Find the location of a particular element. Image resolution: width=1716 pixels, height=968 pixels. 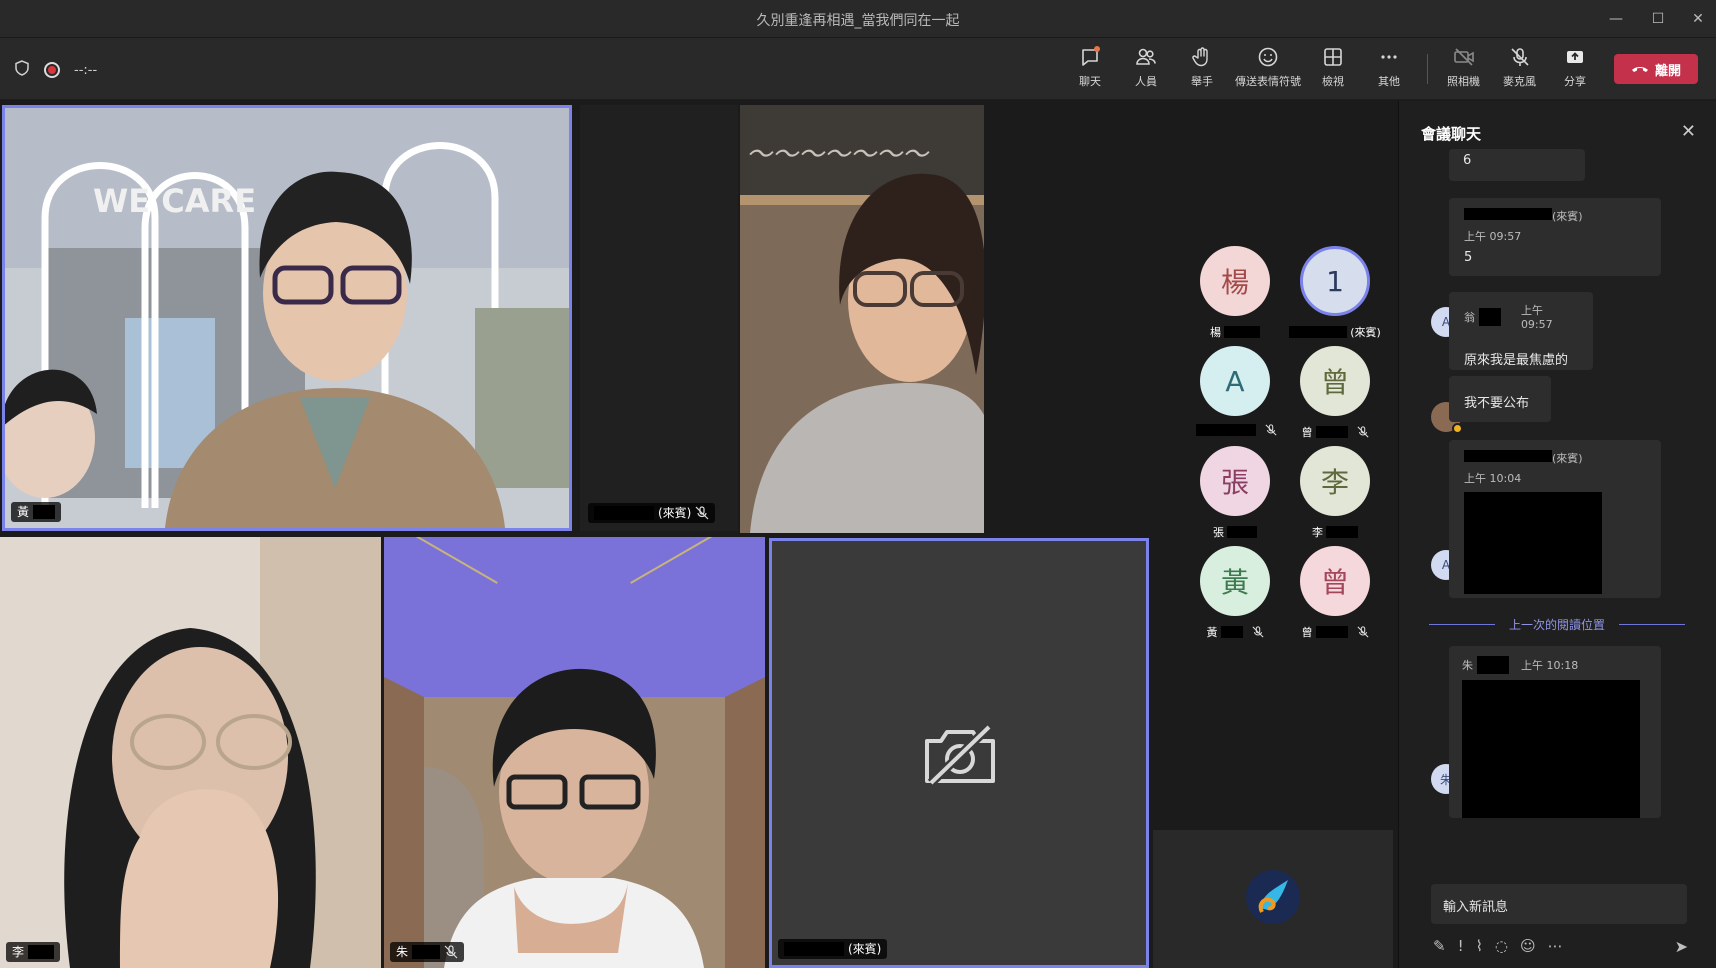

share-button: 分享 is located at coordinates (1575, 70).